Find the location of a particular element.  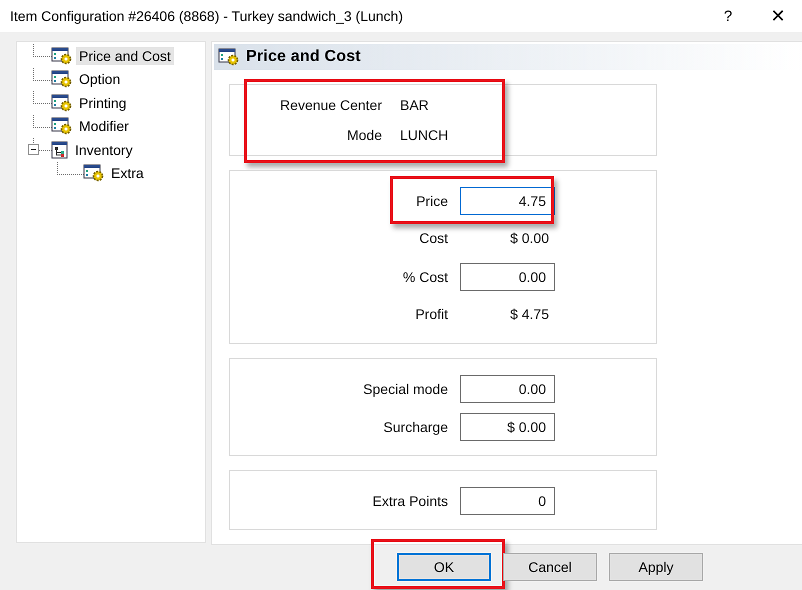

field-label: Special mode is located at coordinates (405, 389).